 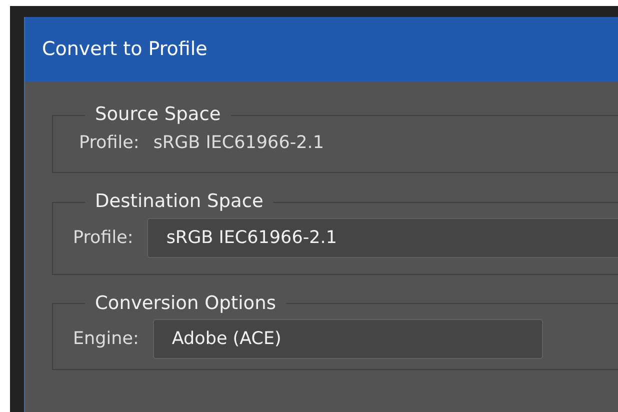 What do you see at coordinates (185, 304) in the screenshot?
I see `group-legend: Conversion Options` at bounding box center [185, 304].